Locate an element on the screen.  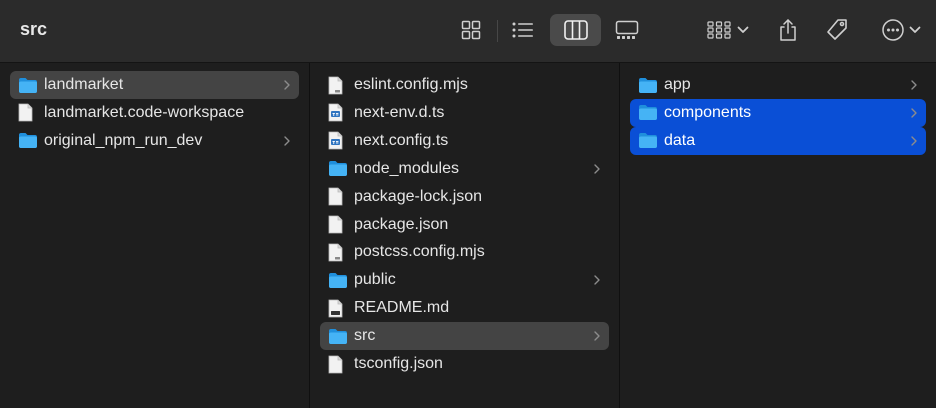
file-item: landmarket.code-workspace is located at coordinates (154, 113).